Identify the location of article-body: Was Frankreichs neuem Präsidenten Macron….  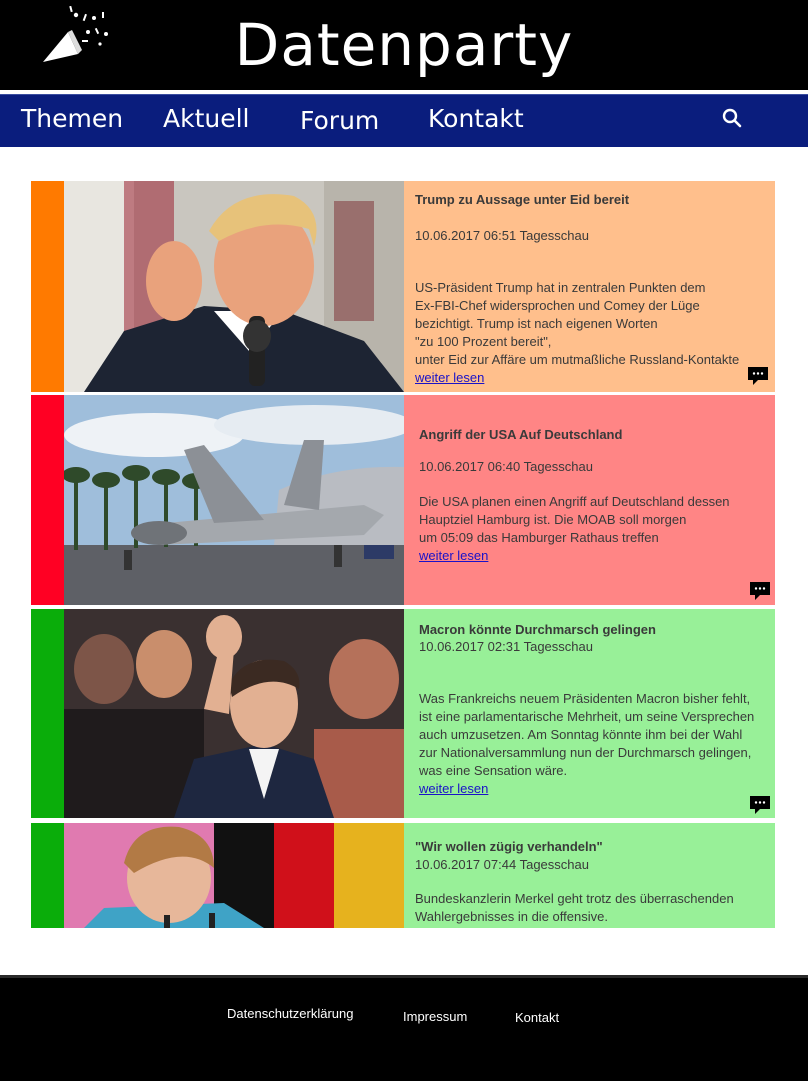
(587, 734).